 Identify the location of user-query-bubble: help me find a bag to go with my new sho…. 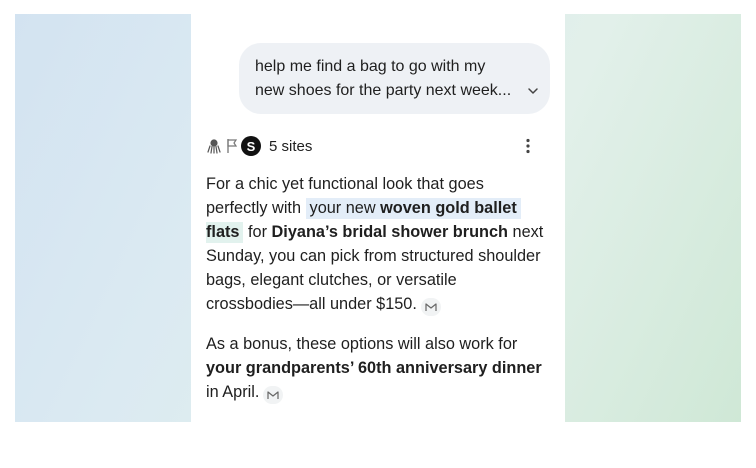
(394, 78).